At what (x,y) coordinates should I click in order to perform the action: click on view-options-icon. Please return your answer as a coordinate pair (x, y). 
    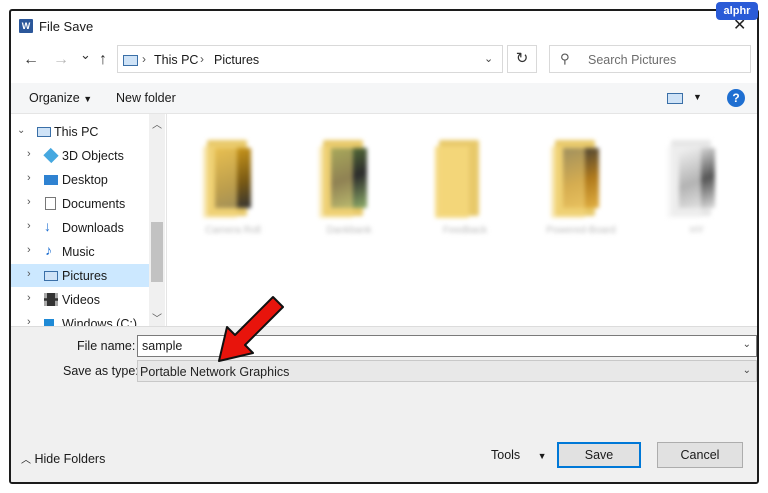
    Looking at the image, I should click on (675, 98).